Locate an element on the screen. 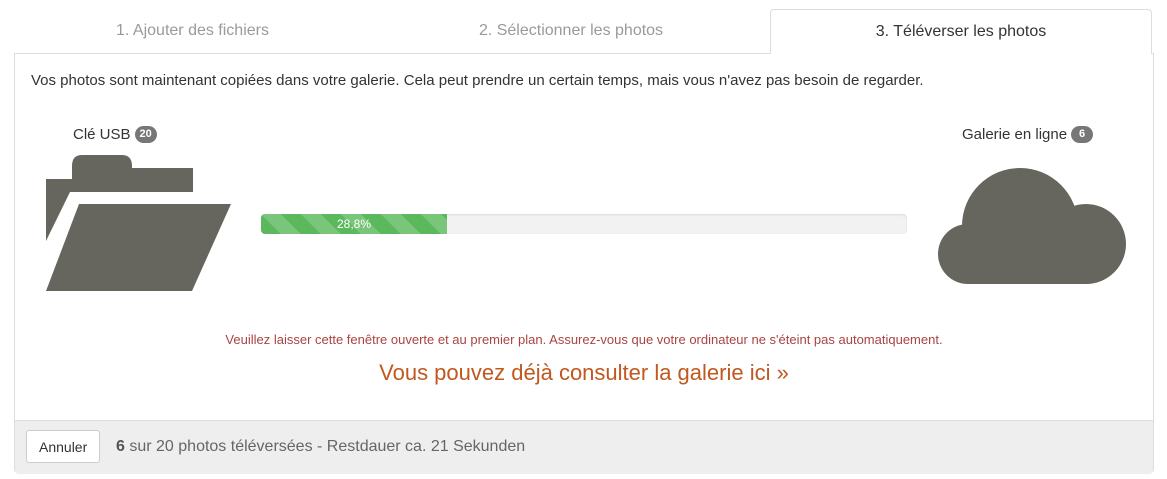 This screenshot has width=1167, height=479. source-label-text: Clé USB is located at coordinates (102, 134).